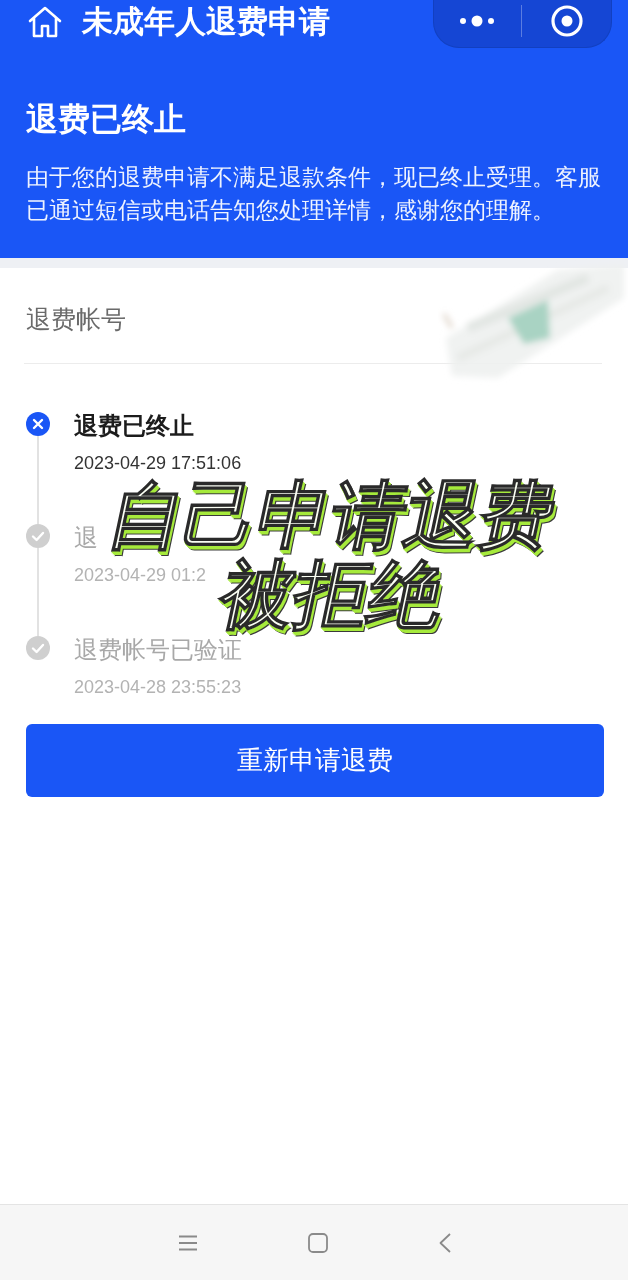  What do you see at coordinates (140, 575) in the screenshot?
I see `step-time: 2023-04-29 01:2` at bounding box center [140, 575].